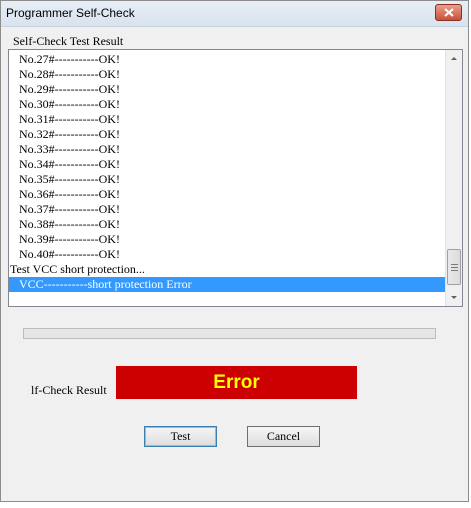  Describe the element at coordinates (228, 239) in the screenshot. I see `list-item: No.39#-----------OK!` at that location.